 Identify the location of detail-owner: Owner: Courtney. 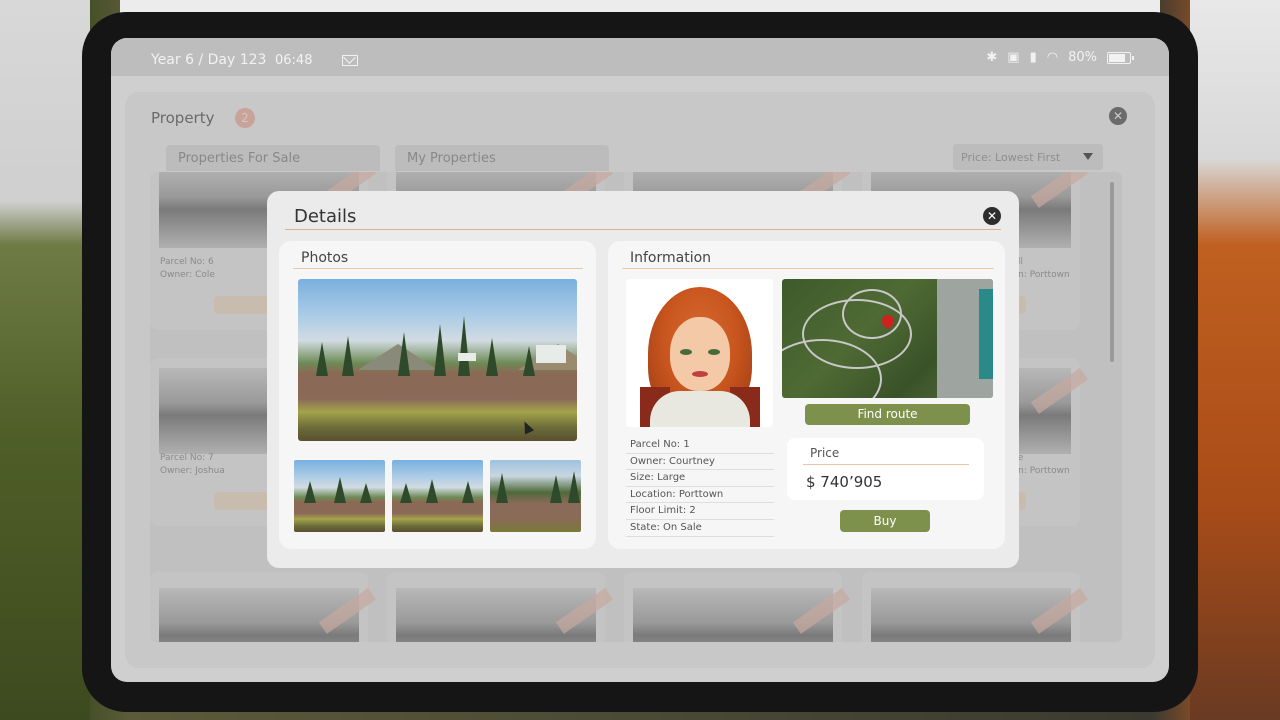
(700, 462).